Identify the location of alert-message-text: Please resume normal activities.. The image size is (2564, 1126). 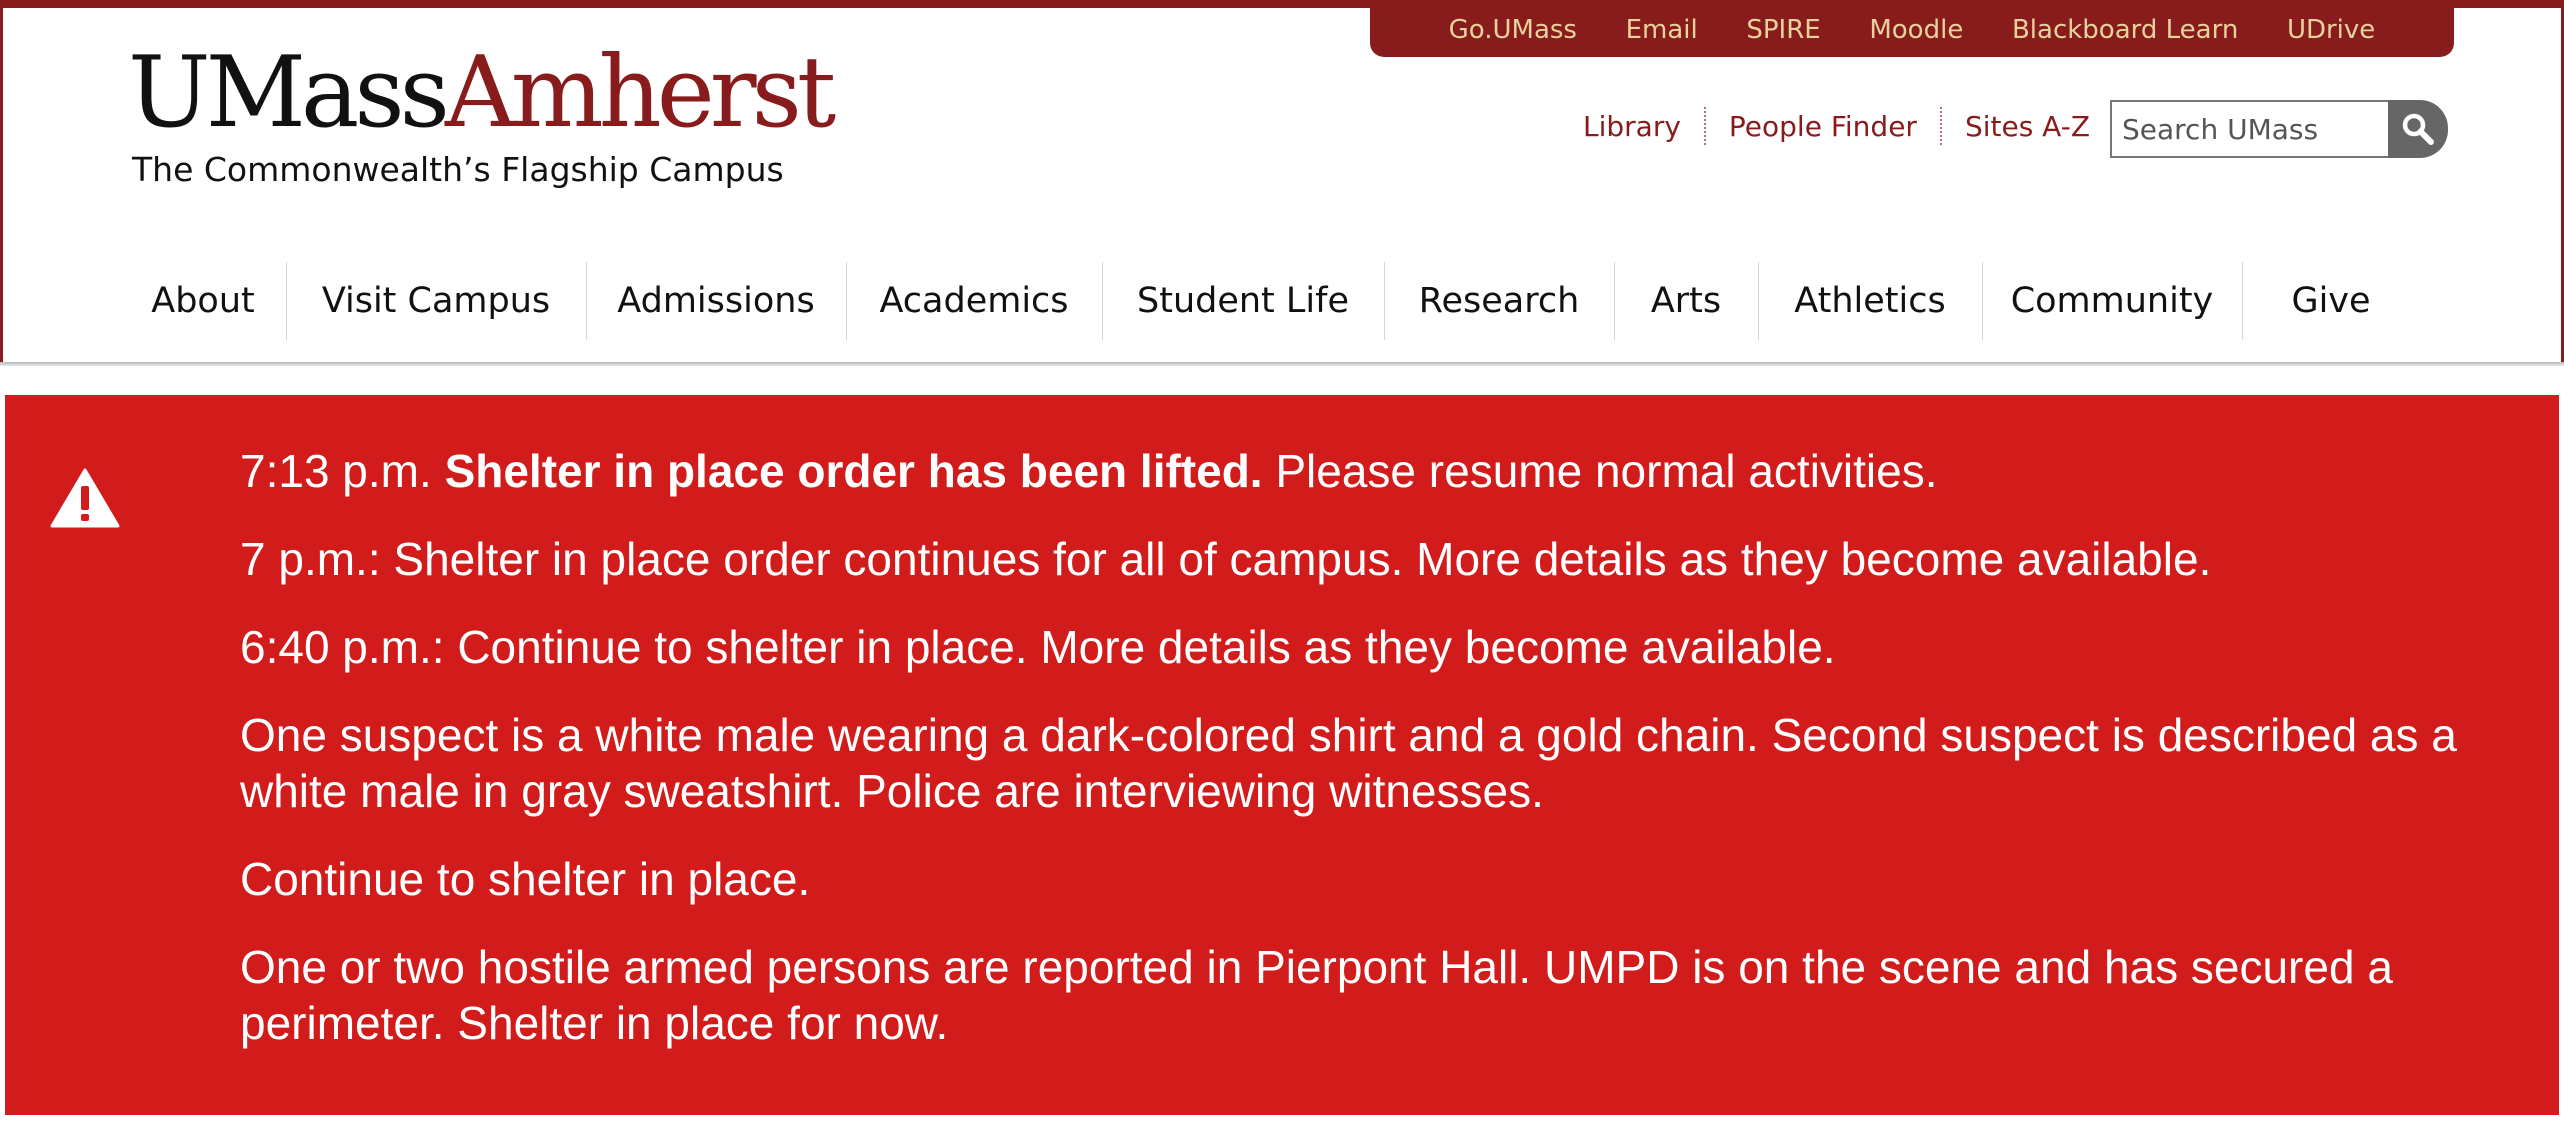
(1600, 471).